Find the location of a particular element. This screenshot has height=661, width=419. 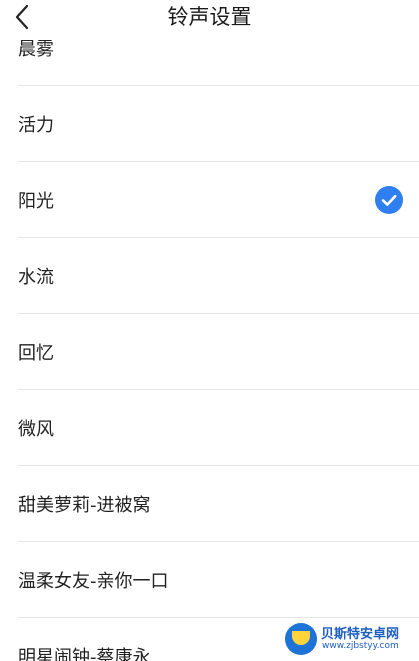

ringtone-item-huiyi: 回忆 is located at coordinates (218, 352).